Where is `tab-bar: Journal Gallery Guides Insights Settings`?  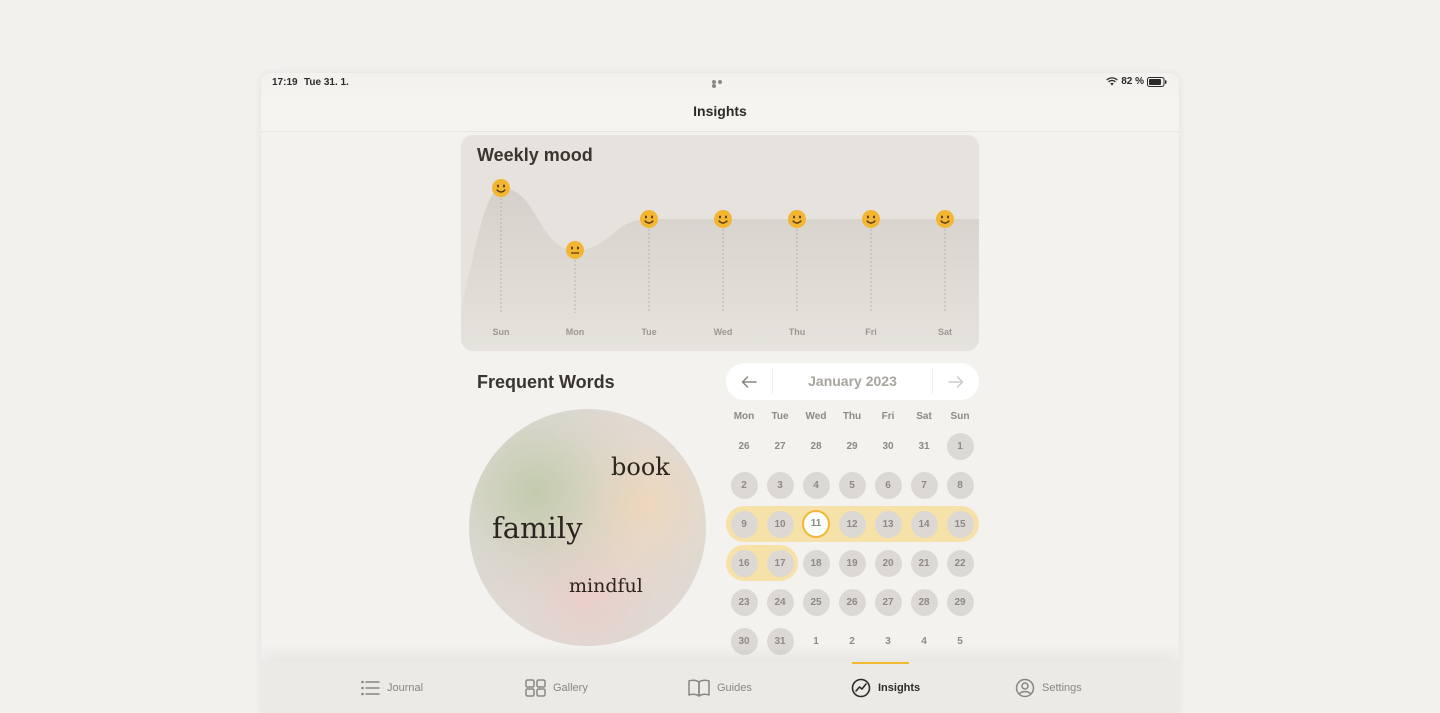
tab-bar: Journal Gallery Guides Insights Settings is located at coordinates (720, 687).